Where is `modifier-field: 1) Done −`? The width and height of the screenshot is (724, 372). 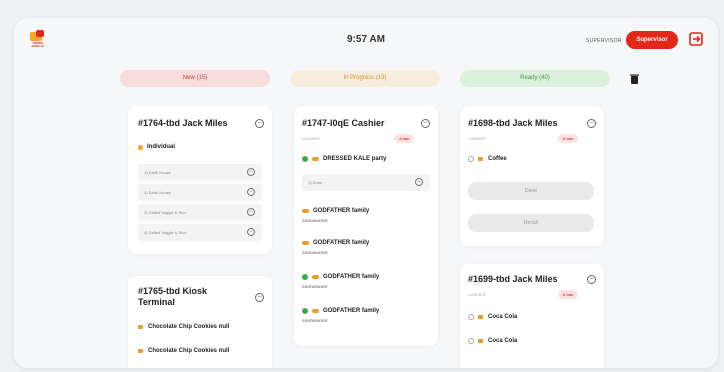
modifier-field: 1) Done − is located at coordinates (366, 182).